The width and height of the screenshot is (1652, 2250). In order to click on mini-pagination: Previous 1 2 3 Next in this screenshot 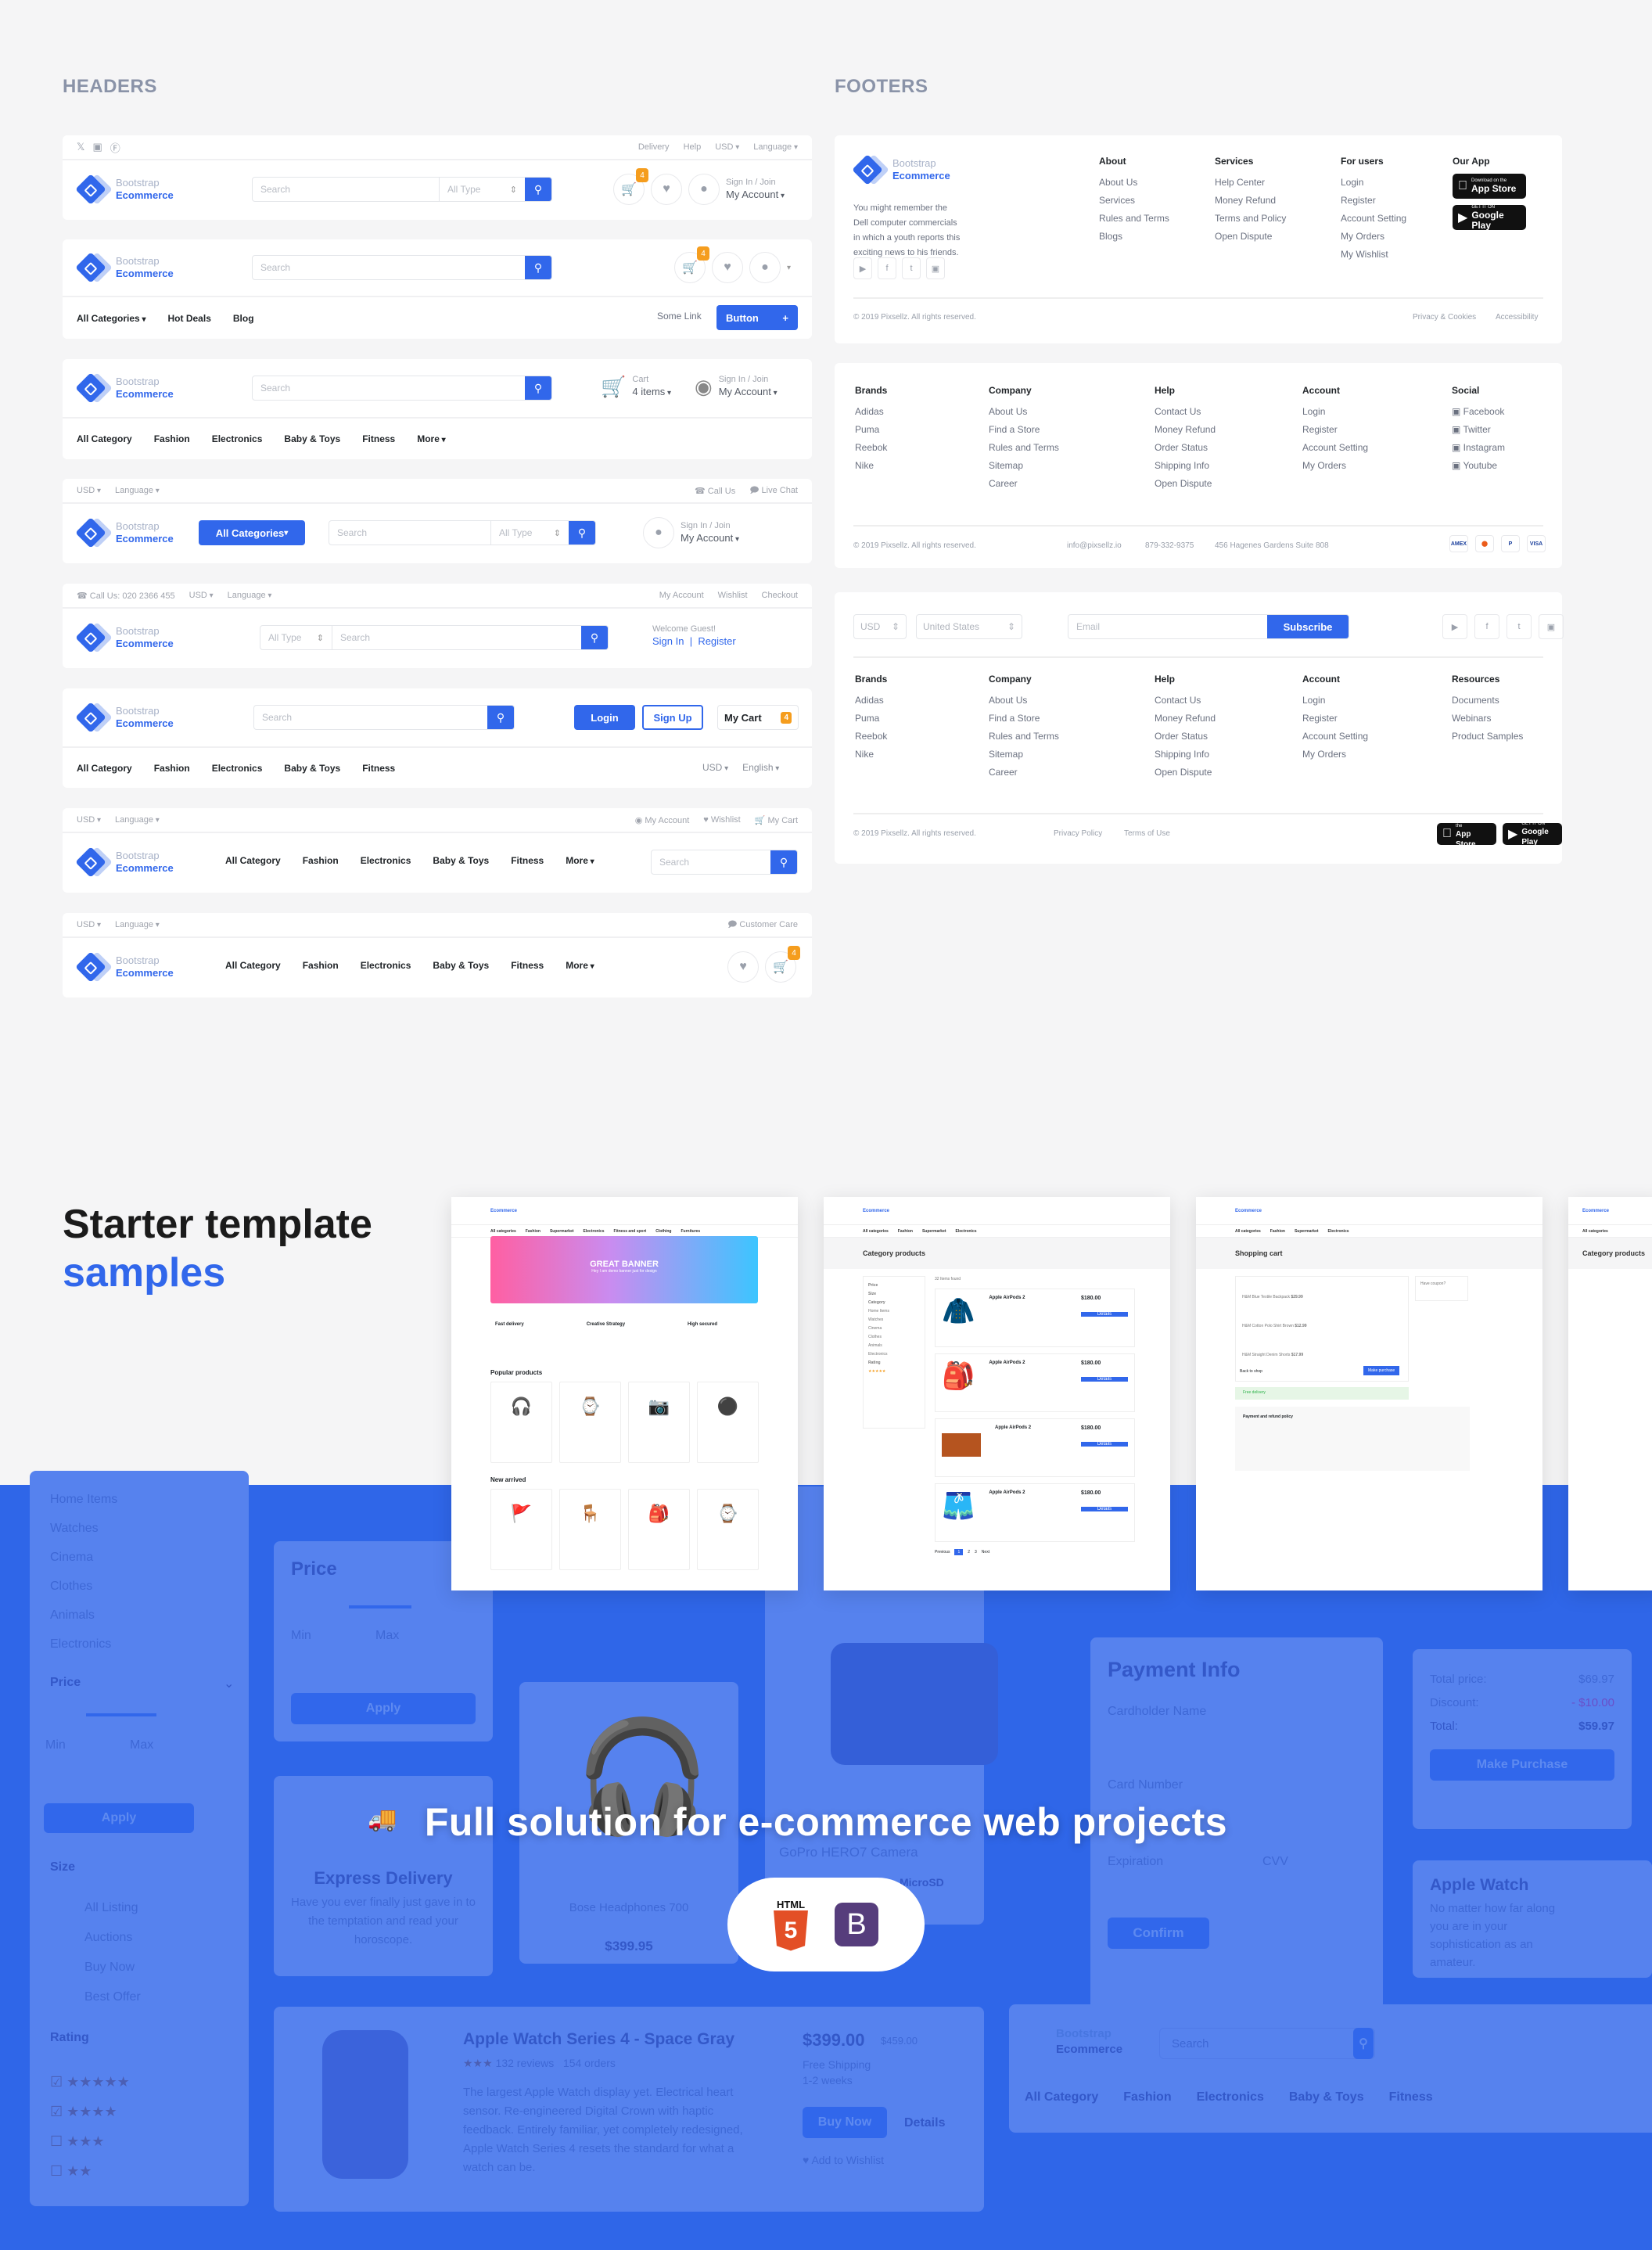, I will do `click(962, 1552)`.